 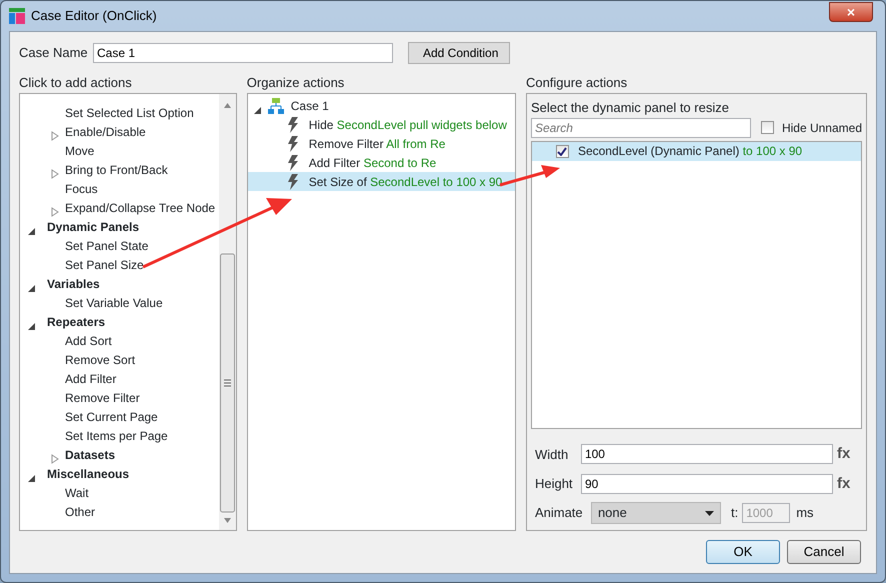 What do you see at coordinates (706, 454) in the screenshot?
I see `width-field: 100` at bounding box center [706, 454].